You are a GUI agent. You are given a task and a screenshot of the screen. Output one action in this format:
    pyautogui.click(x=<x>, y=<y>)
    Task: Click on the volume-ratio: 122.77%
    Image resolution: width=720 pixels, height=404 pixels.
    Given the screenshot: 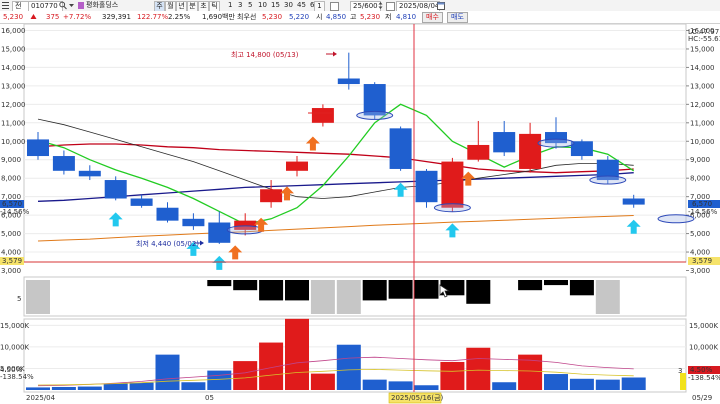 What is the action you would take?
    pyautogui.click(x=153, y=17)
    